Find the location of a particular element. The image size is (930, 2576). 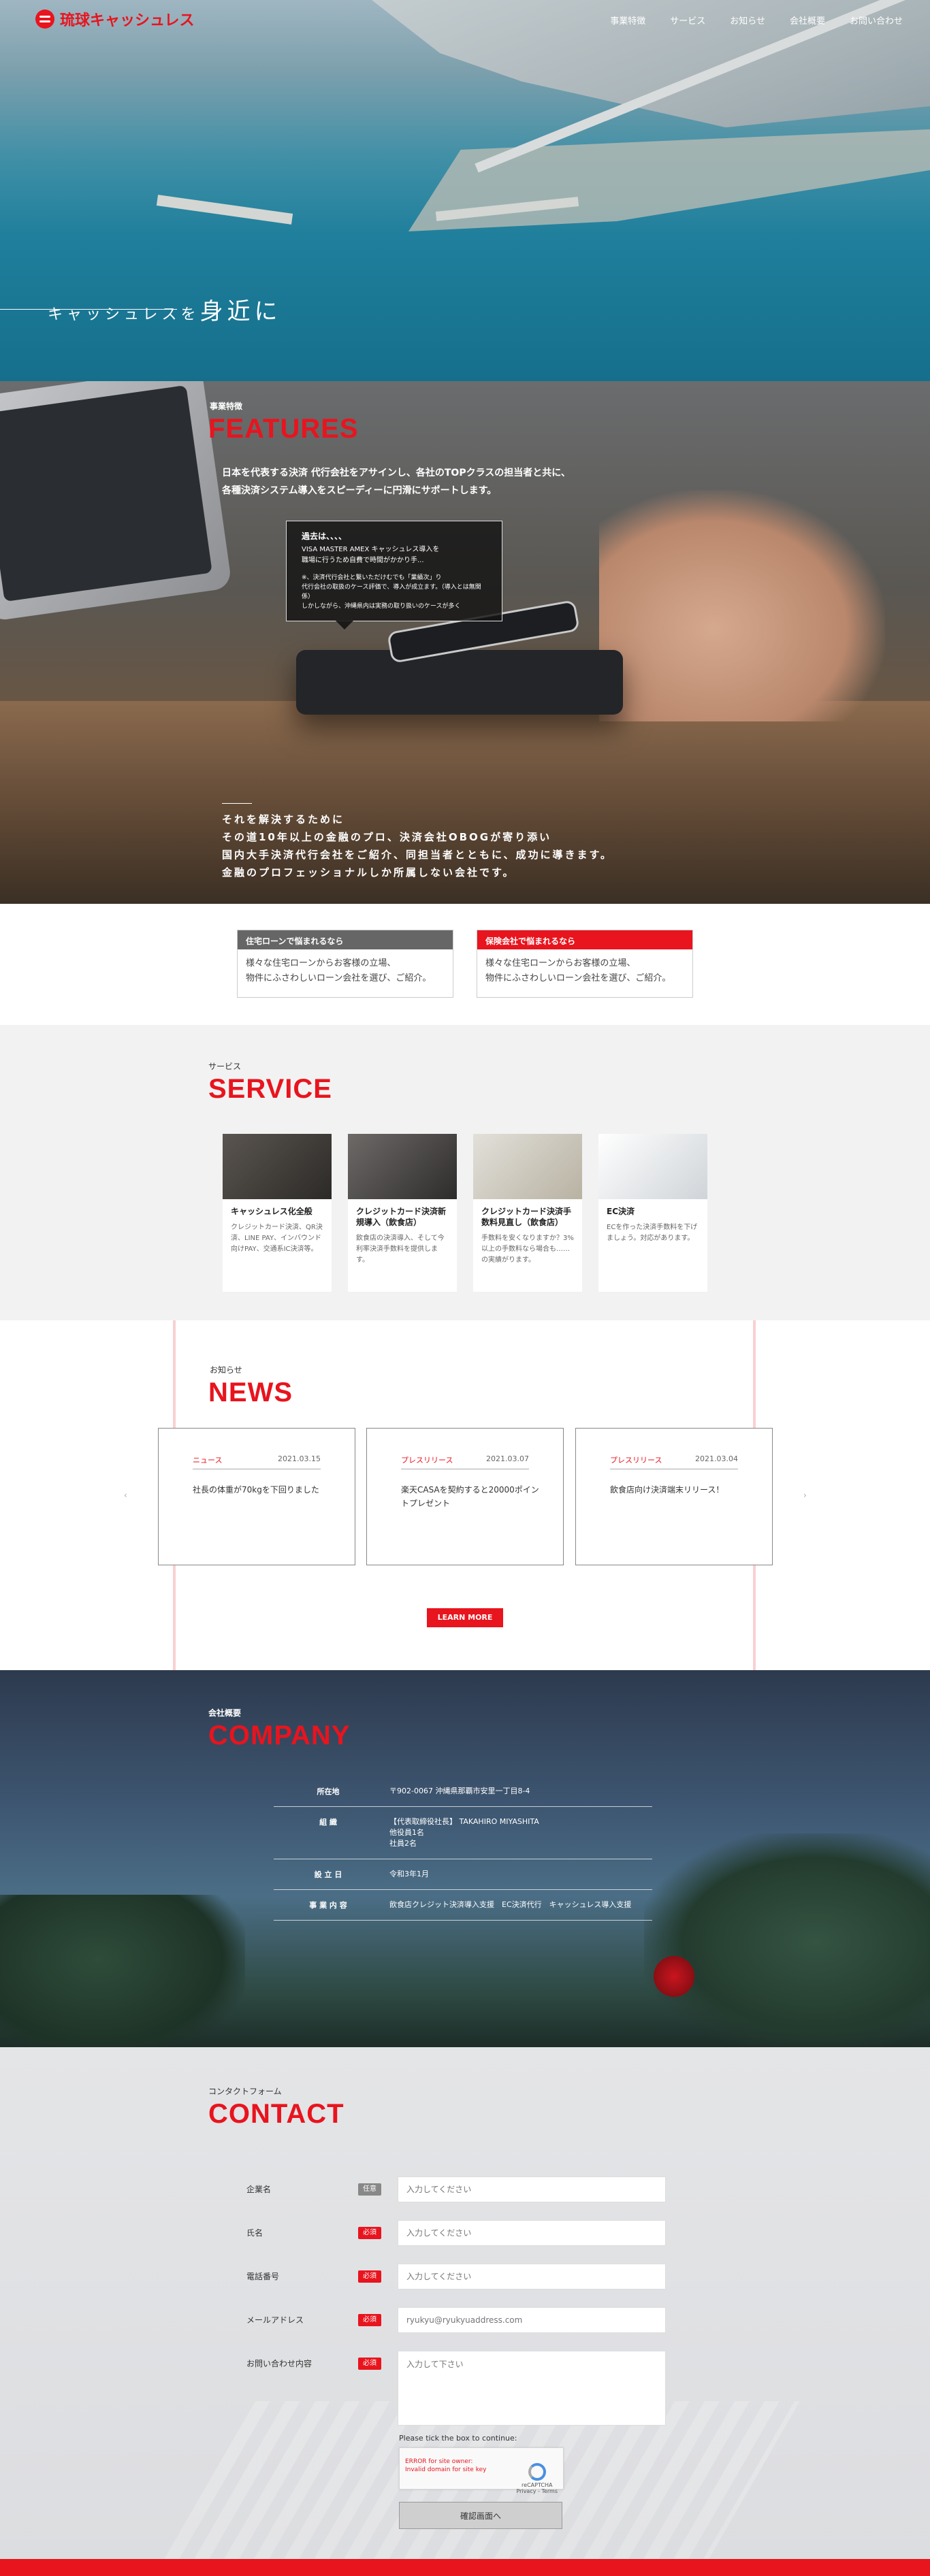

required-badge: 必須 is located at coordinates (370, 2233).